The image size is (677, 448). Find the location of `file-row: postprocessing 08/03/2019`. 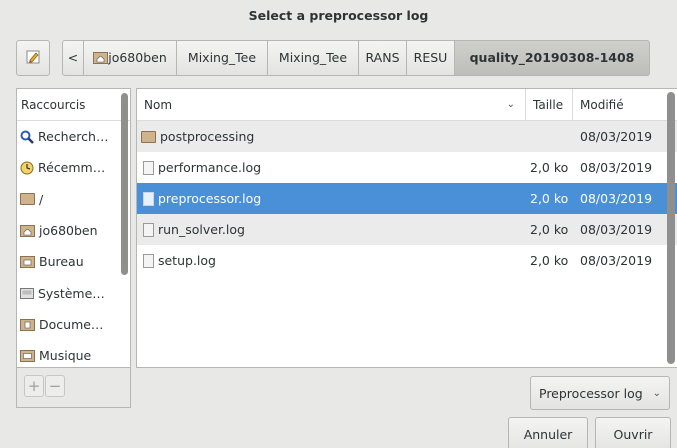

file-row: postprocessing 08/03/2019 is located at coordinates (407, 136).